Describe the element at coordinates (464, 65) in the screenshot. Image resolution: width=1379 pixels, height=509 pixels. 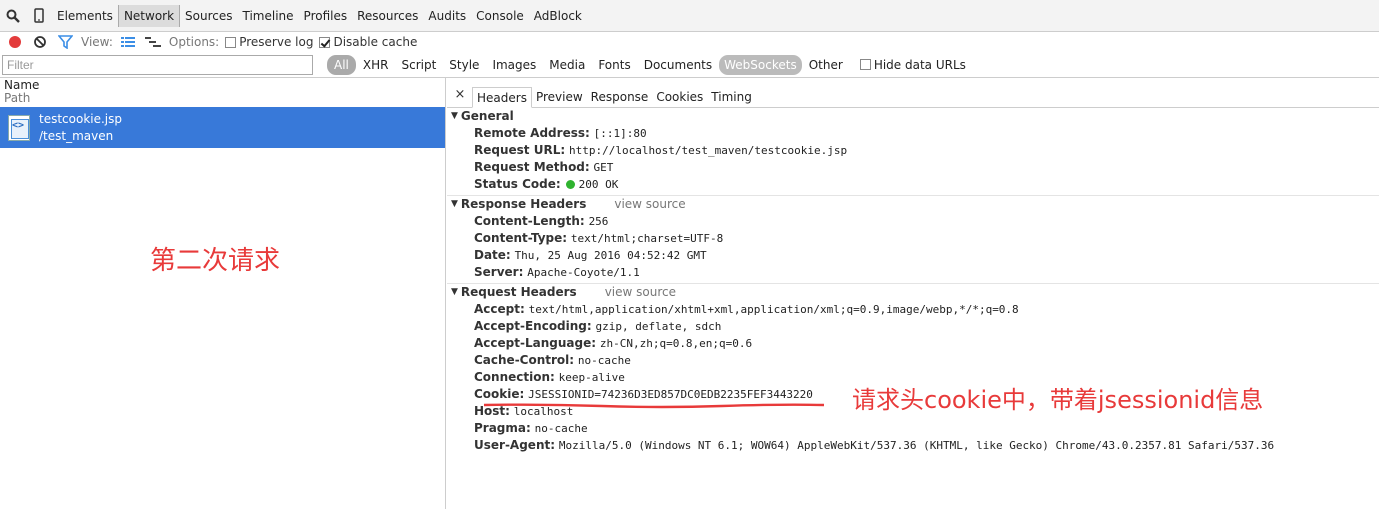
I see `filter-type-style: Style` at that location.